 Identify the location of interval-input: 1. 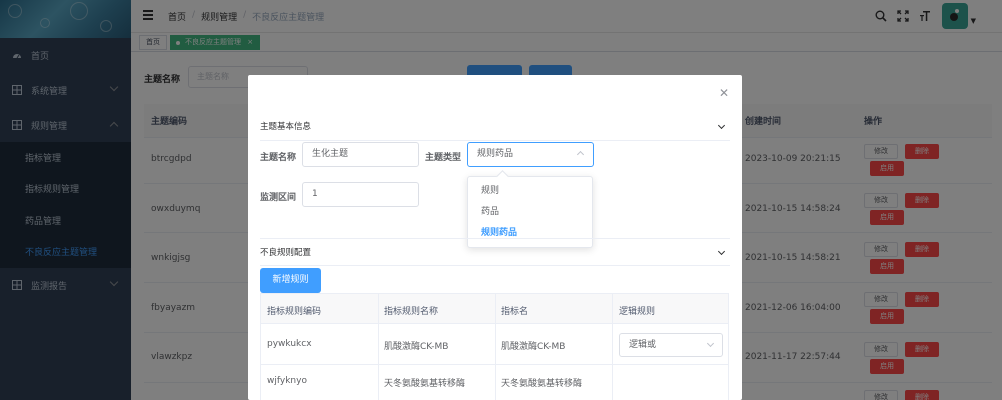
(360, 194).